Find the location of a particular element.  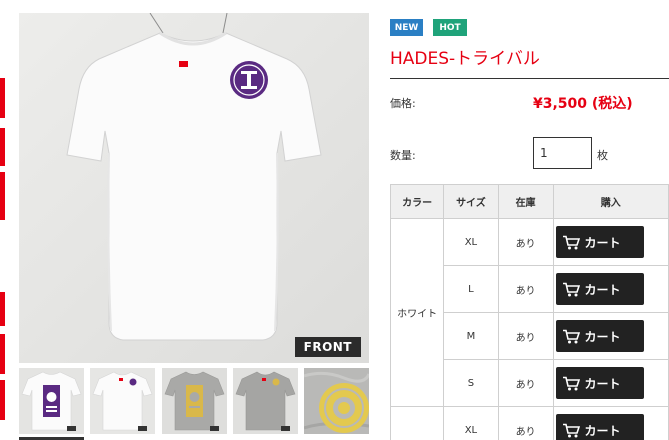

grey-tee-front-icon is located at coordinates (265, 401).